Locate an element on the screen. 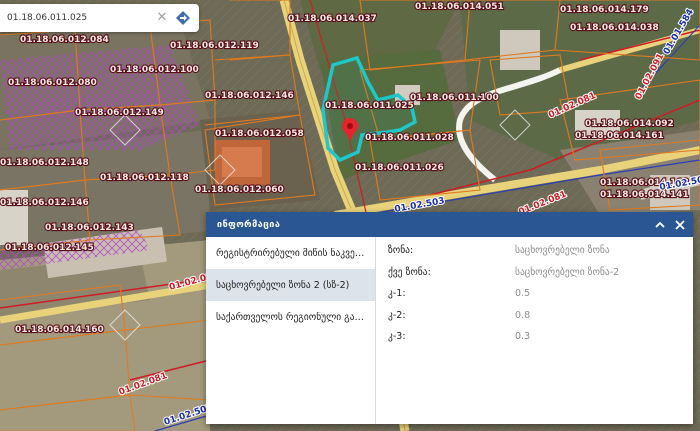  parcel-label: 01.18.06.011.025 is located at coordinates (369, 106).